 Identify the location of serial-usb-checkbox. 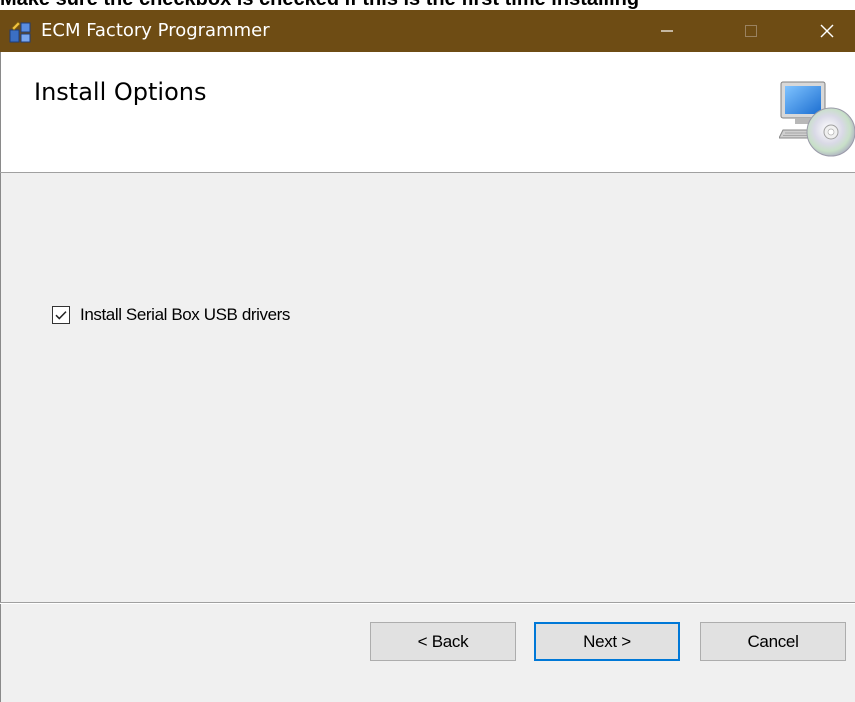
(61, 315).